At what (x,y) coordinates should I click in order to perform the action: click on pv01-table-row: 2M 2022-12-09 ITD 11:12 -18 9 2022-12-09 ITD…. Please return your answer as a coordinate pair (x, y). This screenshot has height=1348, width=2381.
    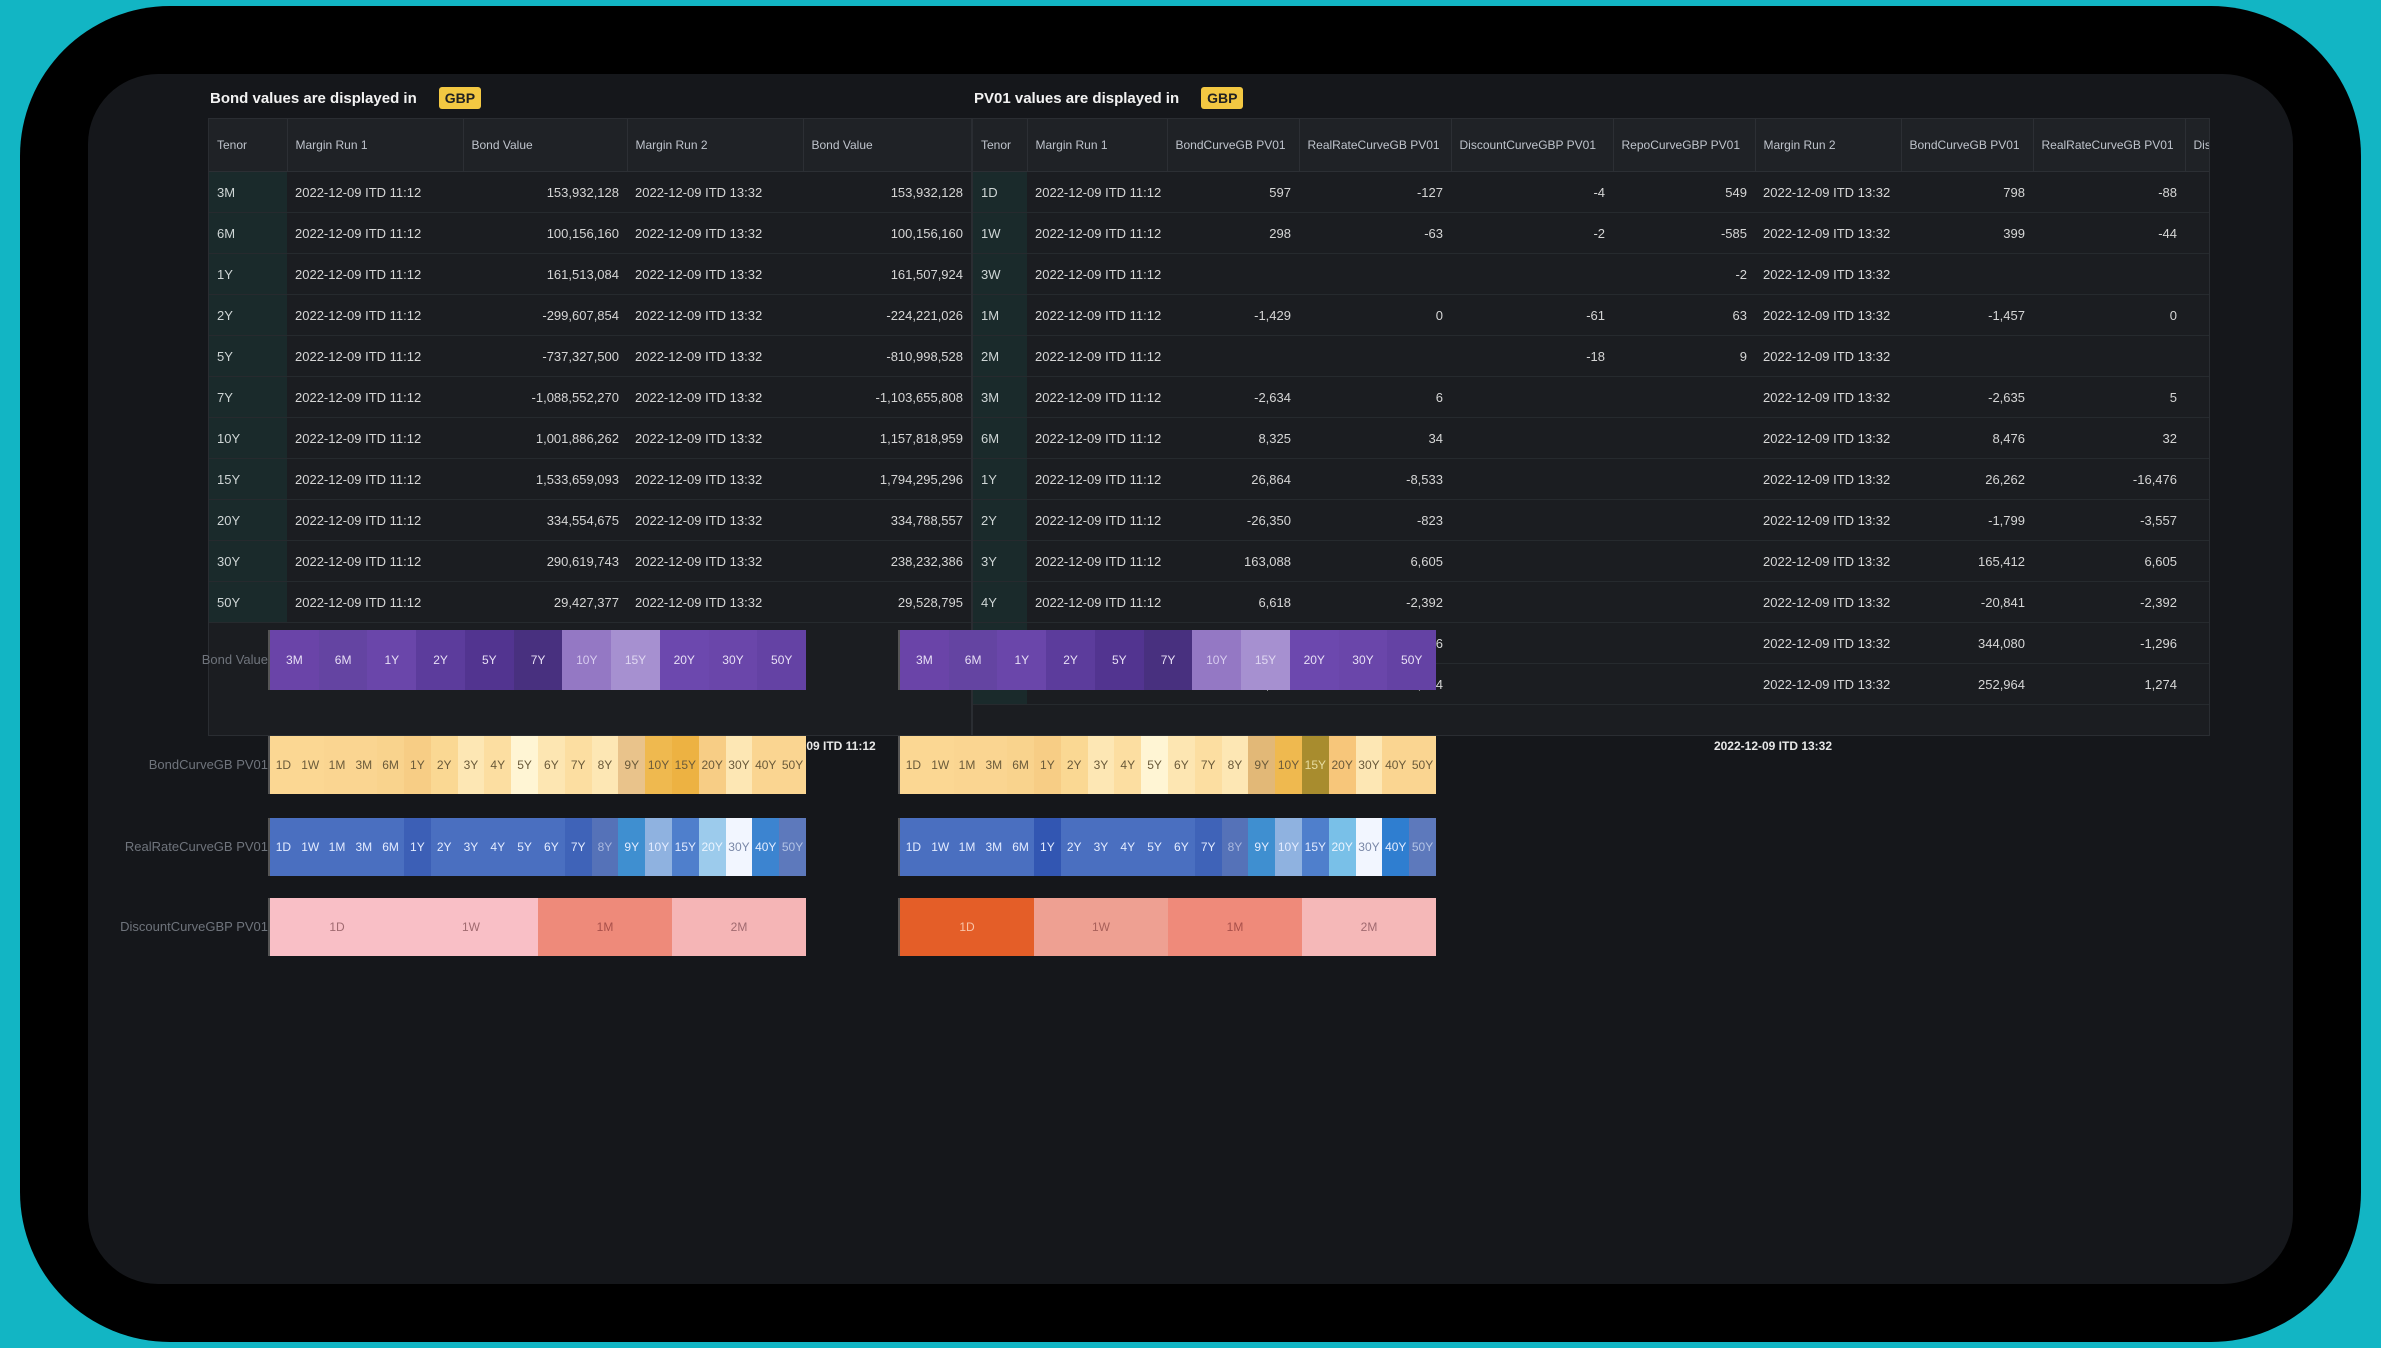
    Looking at the image, I should click on (1591, 356).